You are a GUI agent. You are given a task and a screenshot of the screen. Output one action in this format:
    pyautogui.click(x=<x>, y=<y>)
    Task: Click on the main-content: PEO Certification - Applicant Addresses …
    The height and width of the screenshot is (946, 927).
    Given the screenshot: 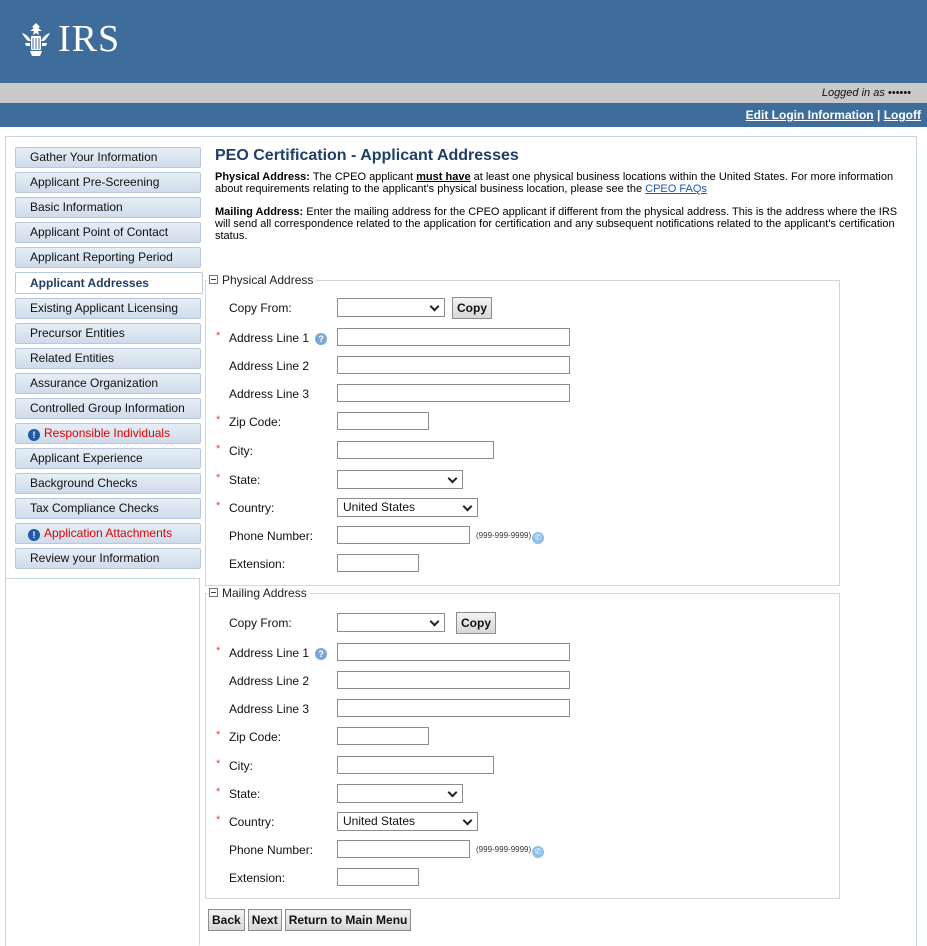 What is the action you would take?
    pyautogui.click(x=565, y=194)
    